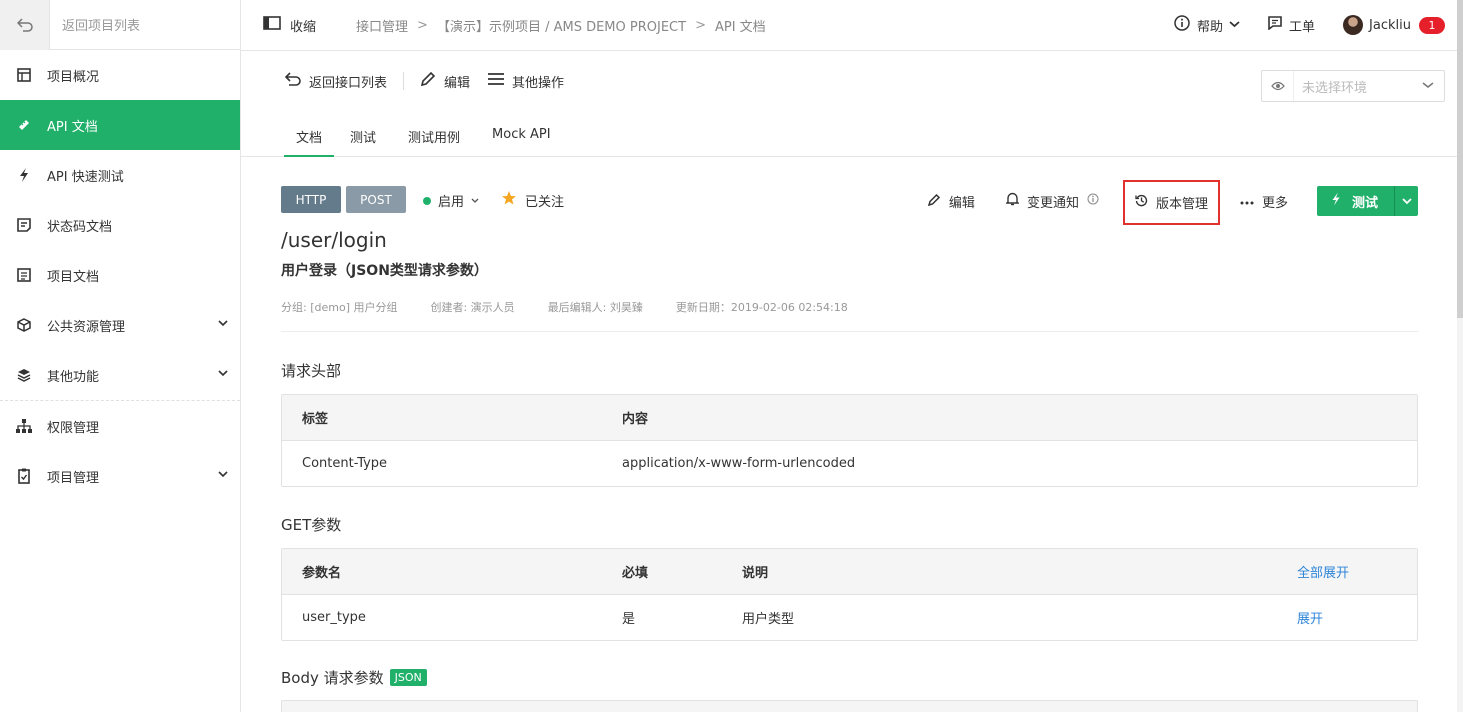 This screenshot has height=712, width=1463. Describe the element at coordinates (120, 375) in the screenshot. I see `sidebar-item-other-features: 其他功能` at that location.